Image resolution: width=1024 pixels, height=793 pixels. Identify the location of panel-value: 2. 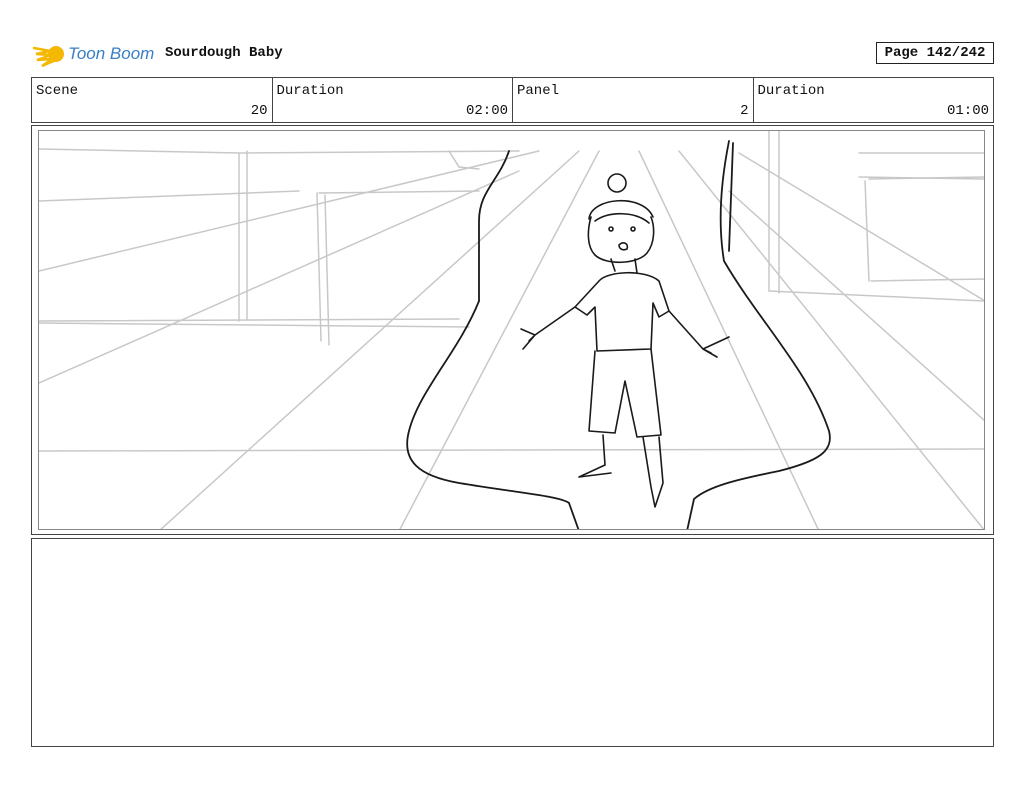
(744, 111).